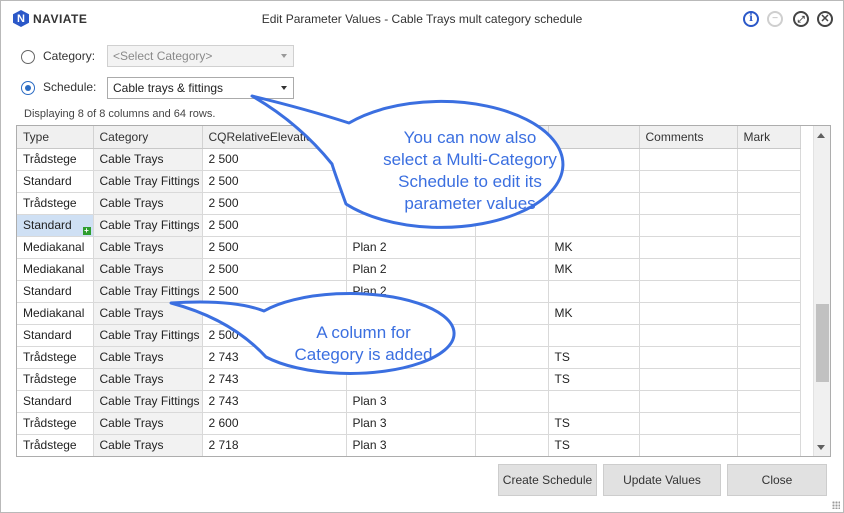 The image size is (844, 513). What do you see at coordinates (801, 19) in the screenshot?
I see `maximize-icon: ⤢` at bounding box center [801, 19].